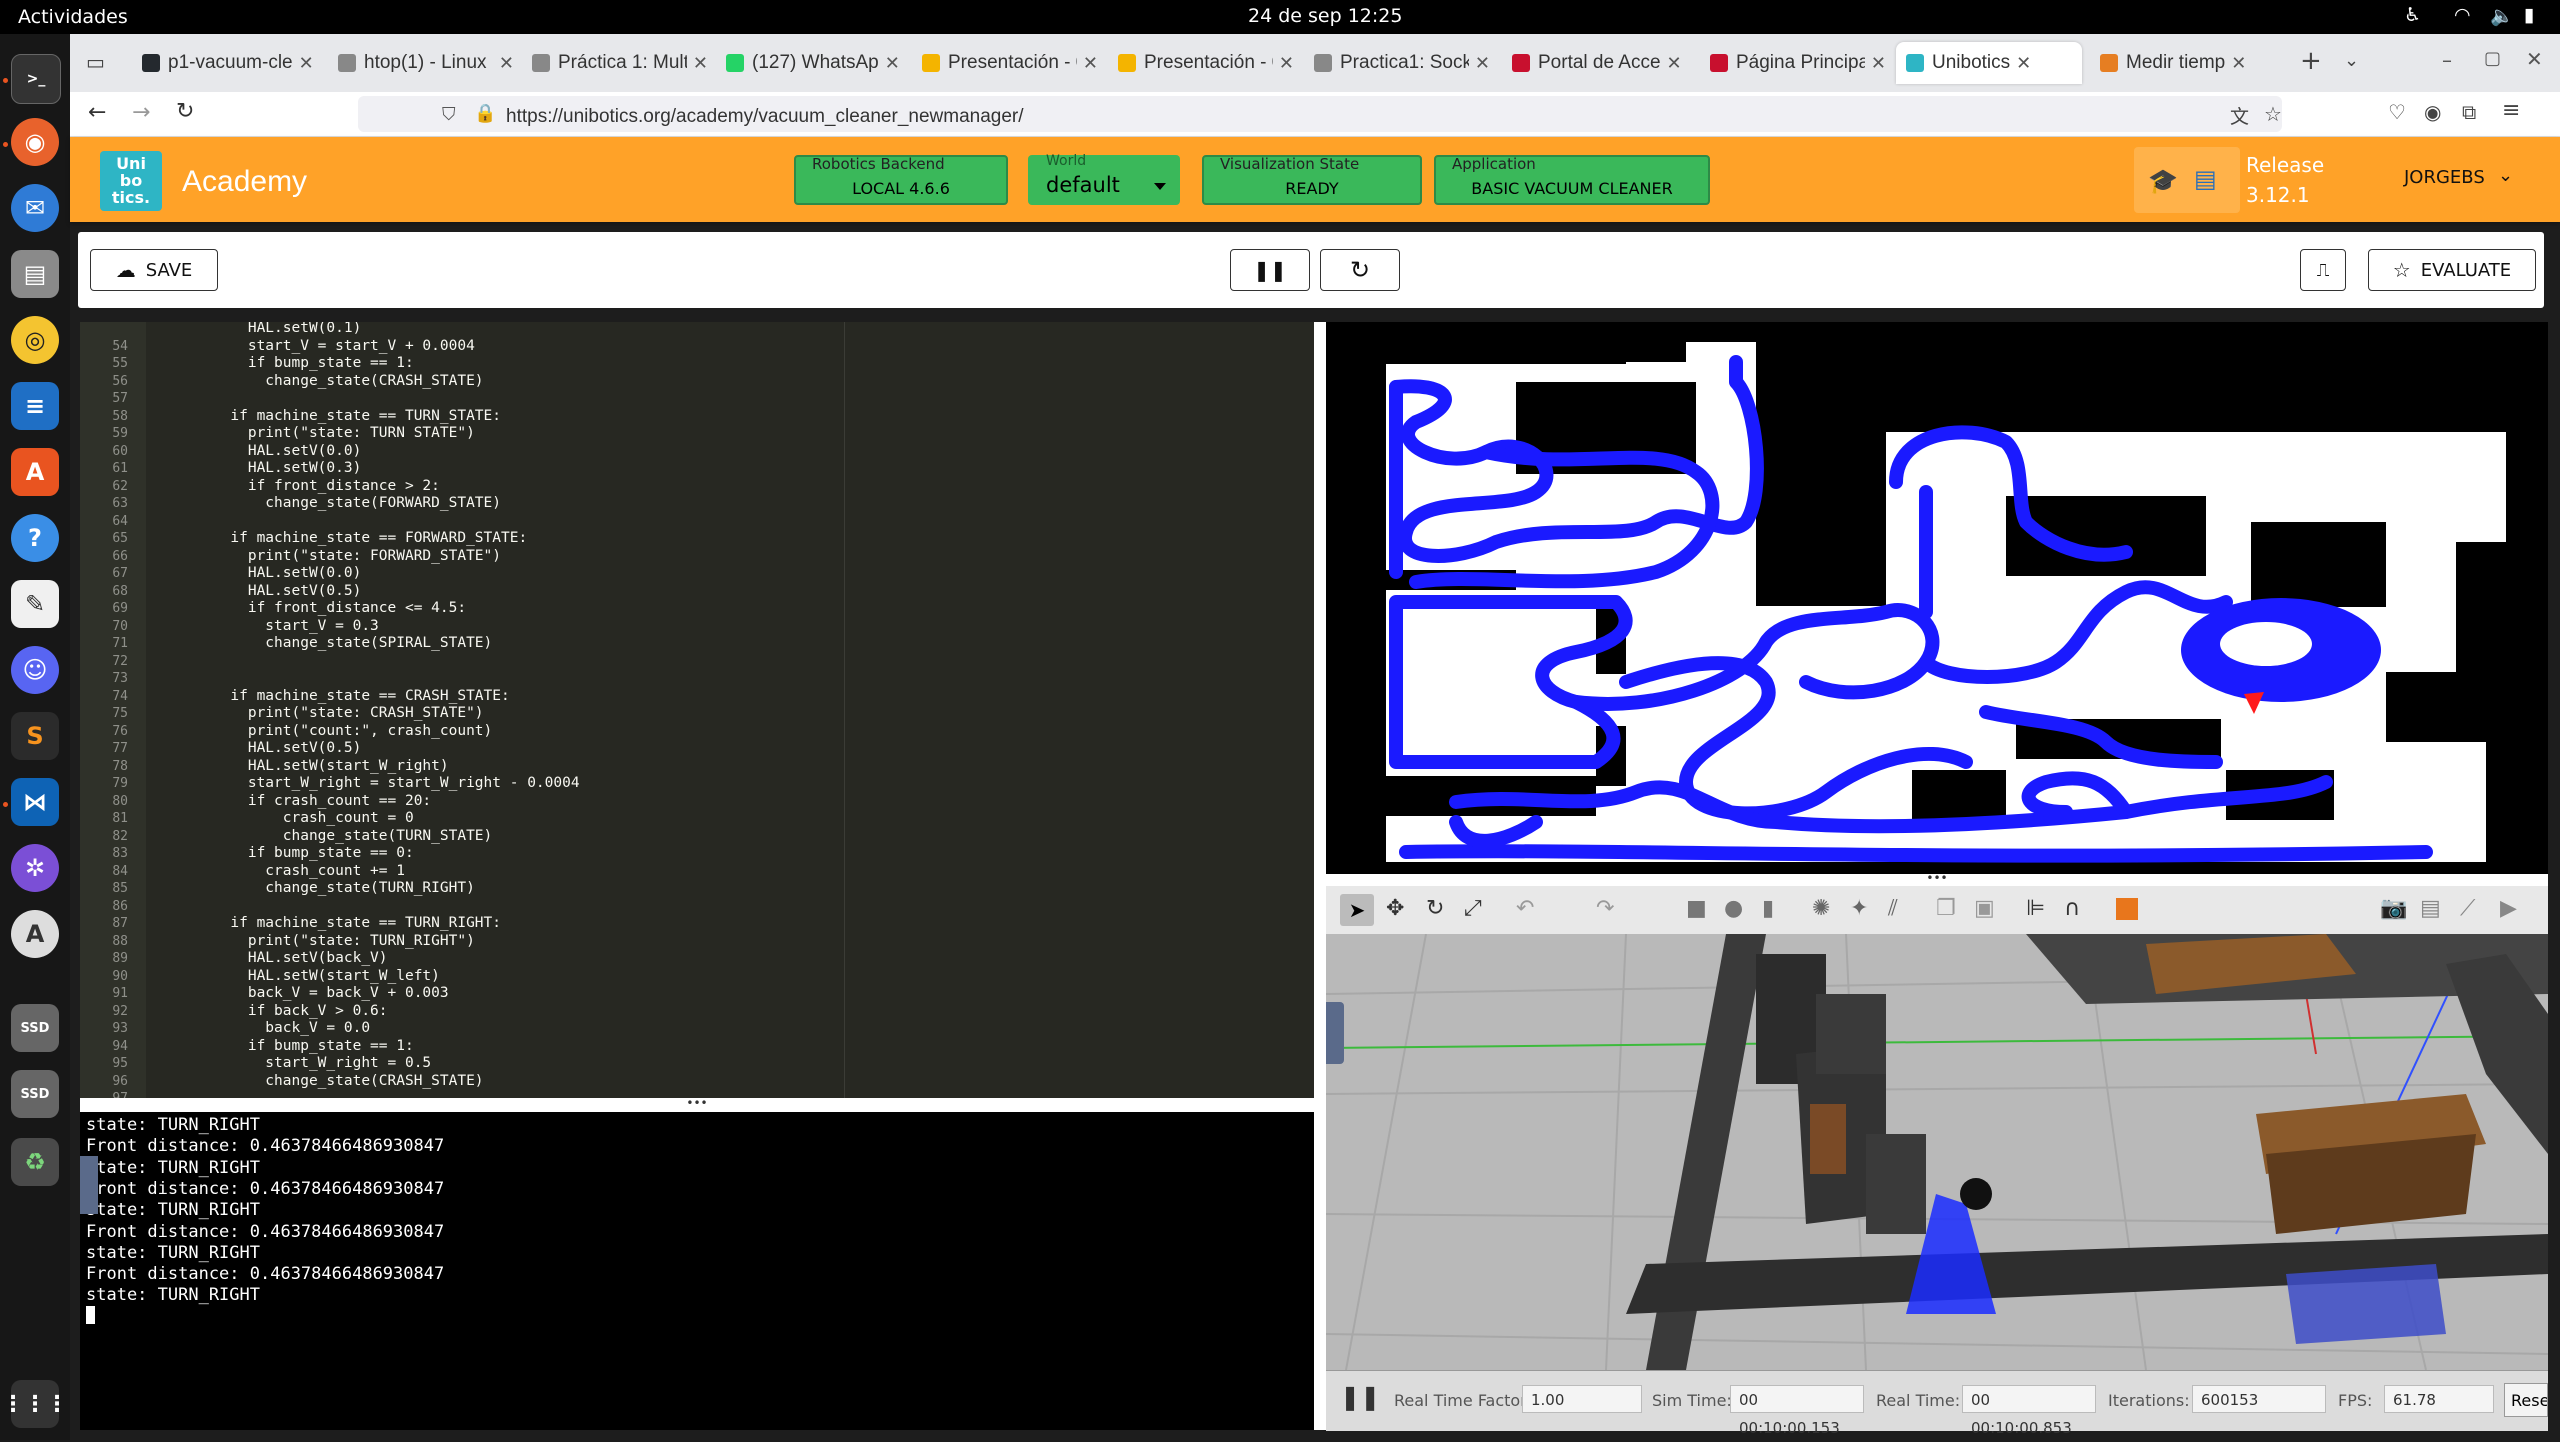 The width and height of the screenshot is (2560, 1442). Describe the element at coordinates (1270, 270) in the screenshot. I see `pause-button: ❚❚` at that location.